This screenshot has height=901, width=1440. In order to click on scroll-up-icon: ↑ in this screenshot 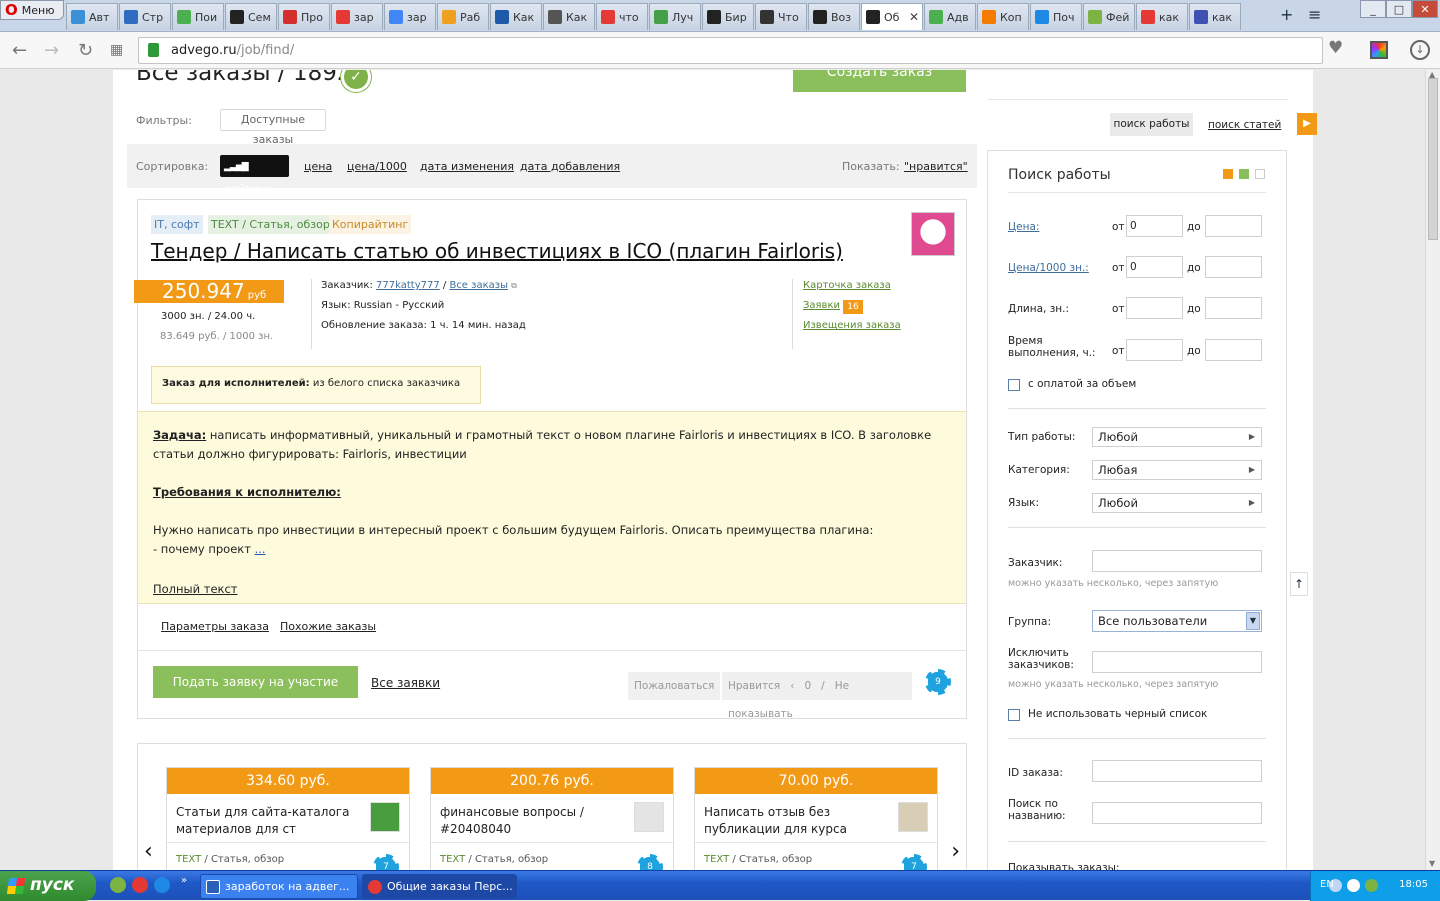, I will do `click(1299, 584)`.